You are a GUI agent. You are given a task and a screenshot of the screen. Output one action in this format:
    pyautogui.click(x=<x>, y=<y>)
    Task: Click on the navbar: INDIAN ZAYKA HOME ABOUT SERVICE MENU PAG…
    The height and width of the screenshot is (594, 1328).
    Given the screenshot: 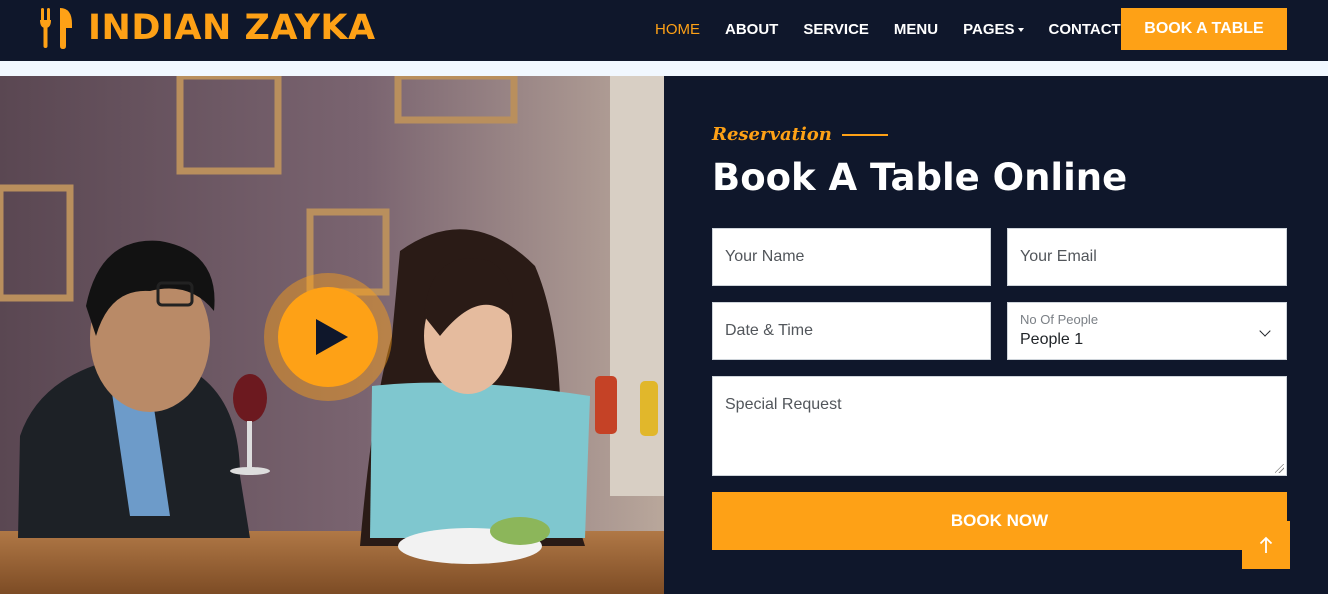 What is the action you would take?
    pyautogui.click(x=664, y=30)
    